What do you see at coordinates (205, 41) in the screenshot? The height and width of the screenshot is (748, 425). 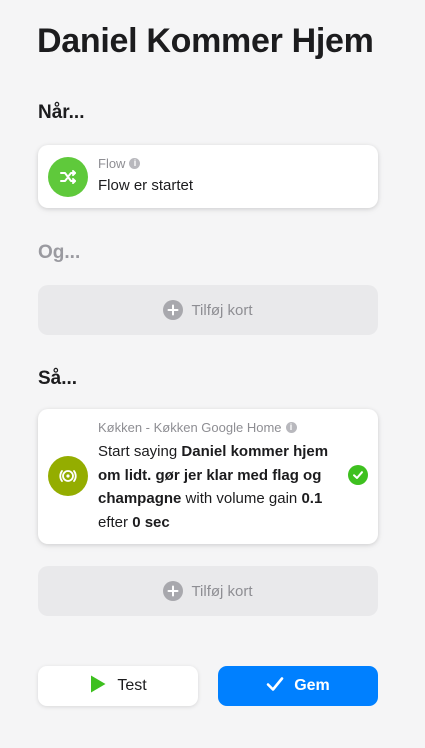 I see `page-title: Daniel Kommer Hjem` at bounding box center [205, 41].